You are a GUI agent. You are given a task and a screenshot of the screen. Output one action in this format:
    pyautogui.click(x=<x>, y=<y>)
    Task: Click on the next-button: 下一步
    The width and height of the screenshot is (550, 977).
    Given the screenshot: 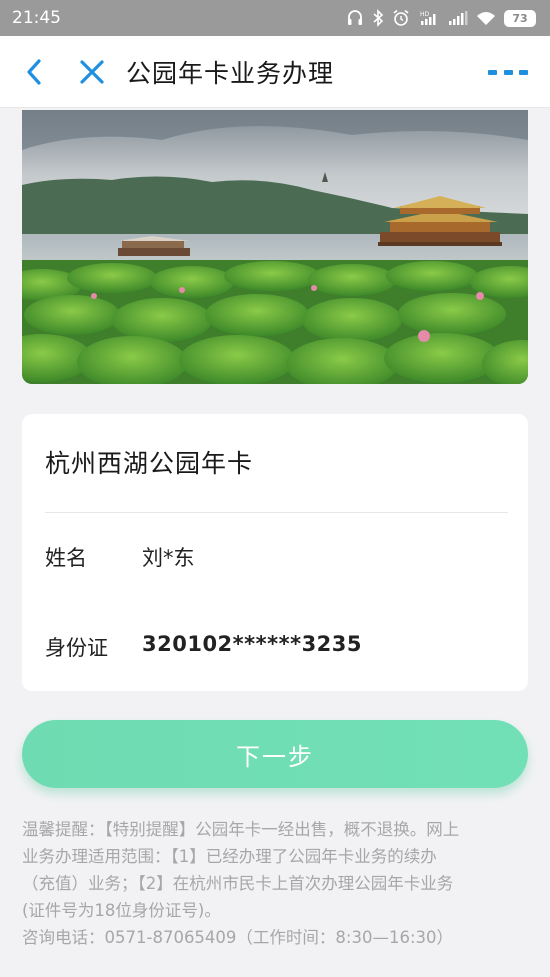 What is the action you would take?
    pyautogui.click(x=275, y=754)
    